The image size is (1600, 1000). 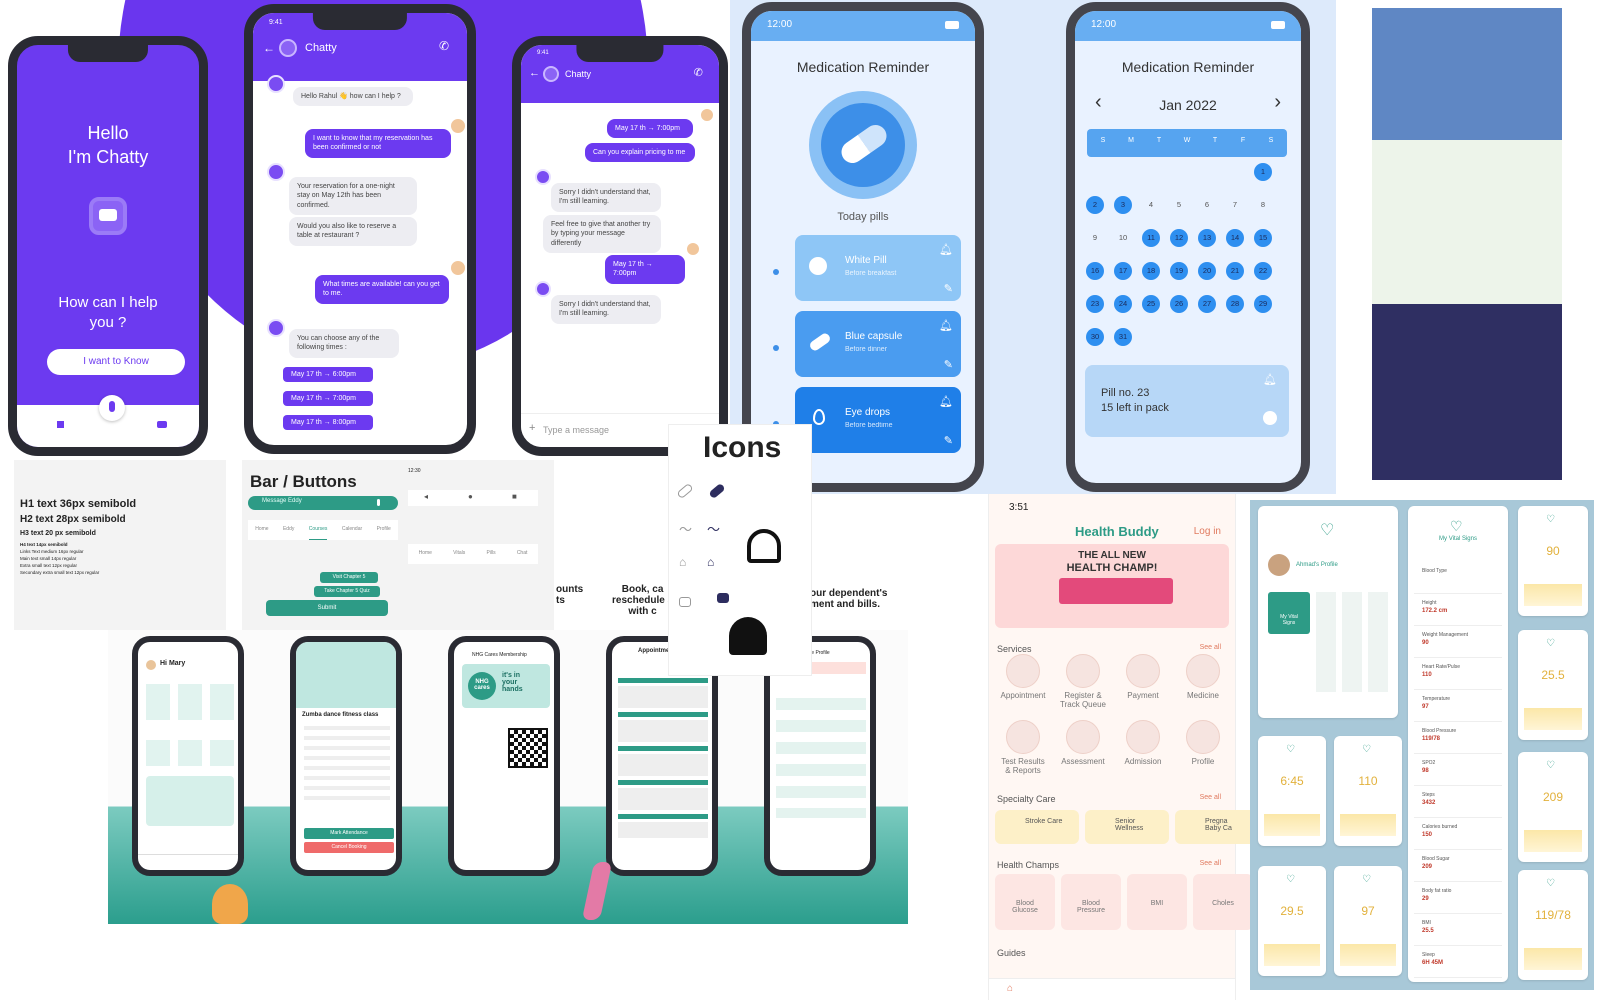 What do you see at coordinates (1207, 271) in the screenshot?
I see `calendar-day: 20` at bounding box center [1207, 271].